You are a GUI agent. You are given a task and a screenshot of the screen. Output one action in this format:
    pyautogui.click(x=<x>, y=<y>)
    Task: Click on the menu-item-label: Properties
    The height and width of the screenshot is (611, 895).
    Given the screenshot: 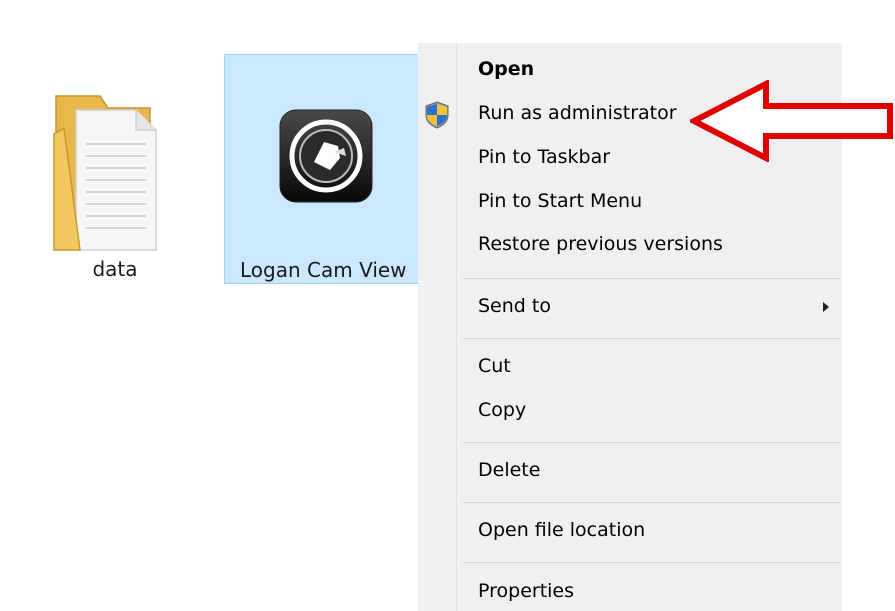 What is the action you would take?
    pyautogui.click(x=526, y=591)
    